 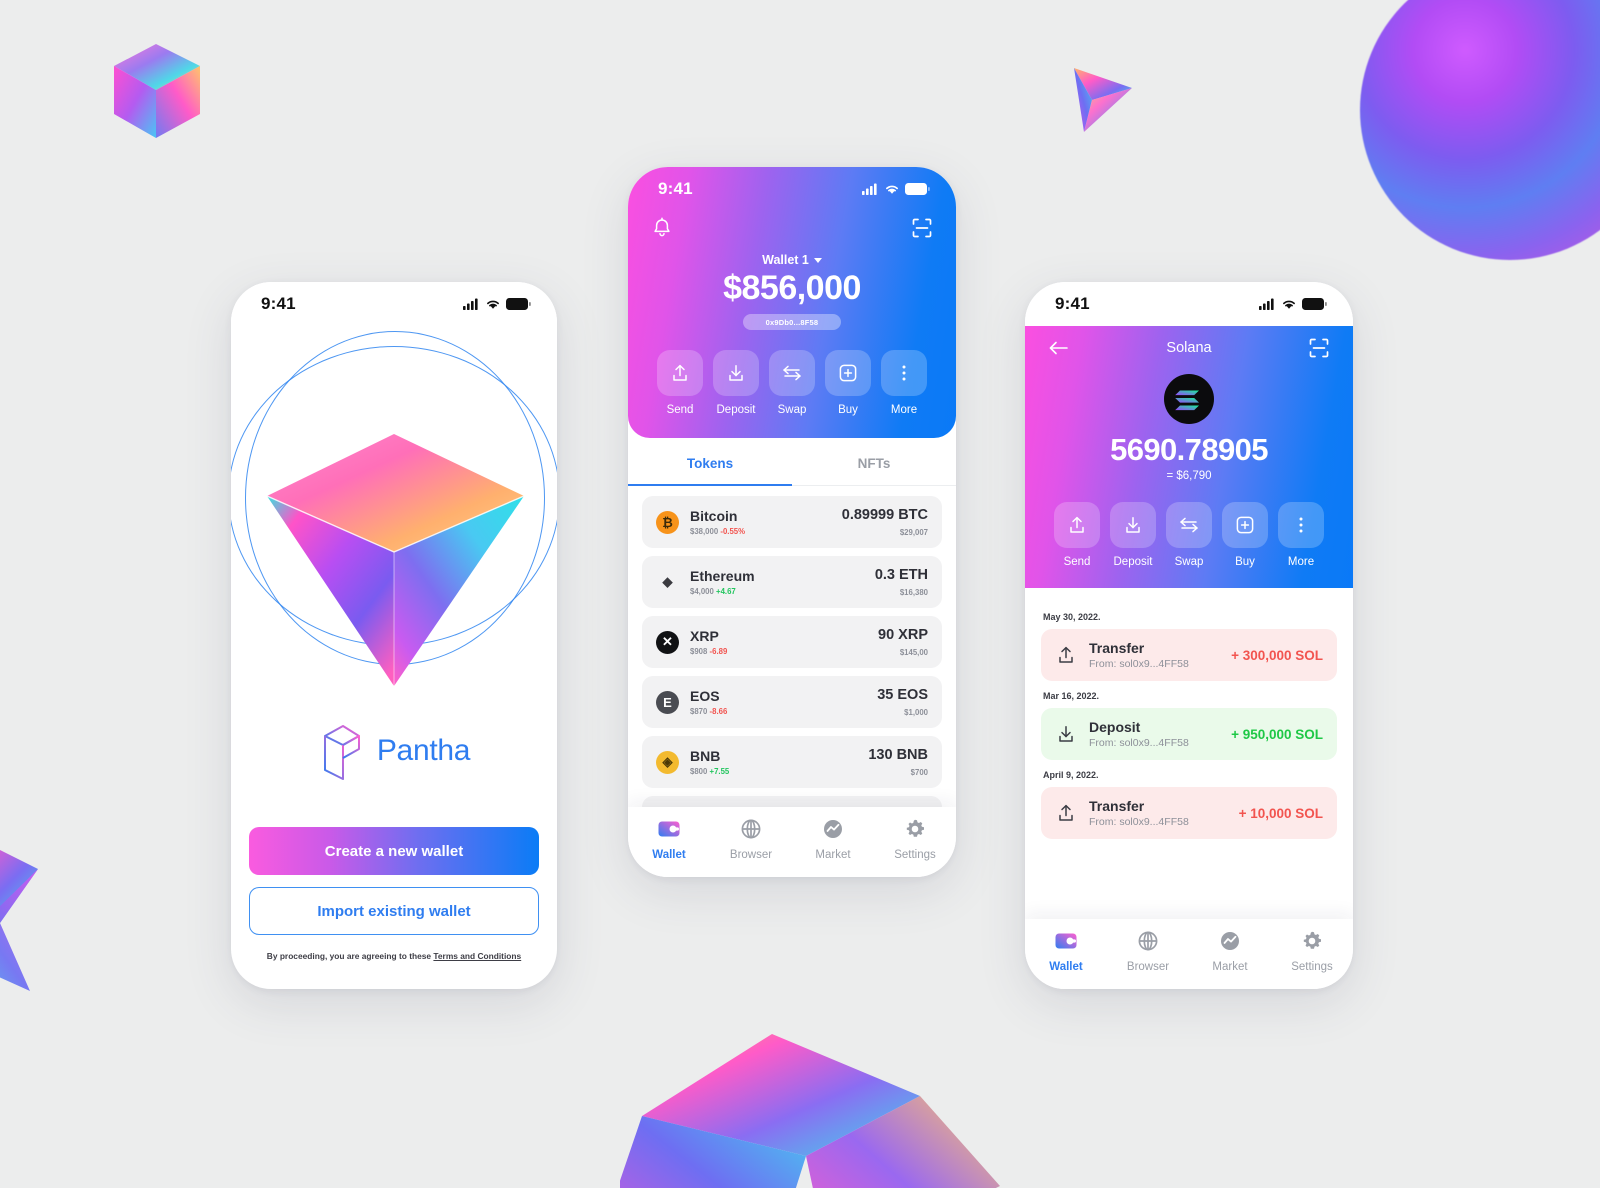 I want to click on solana-amount: 5690.78905, so click(x=1189, y=449).